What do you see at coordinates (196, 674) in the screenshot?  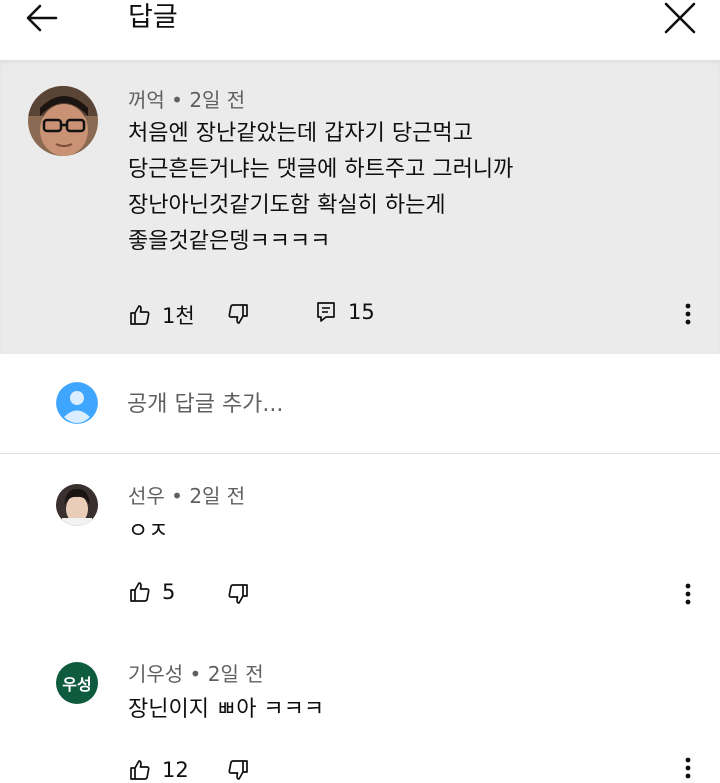 I see `reply-meta: 기우성 • 2일 전` at bounding box center [196, 674].